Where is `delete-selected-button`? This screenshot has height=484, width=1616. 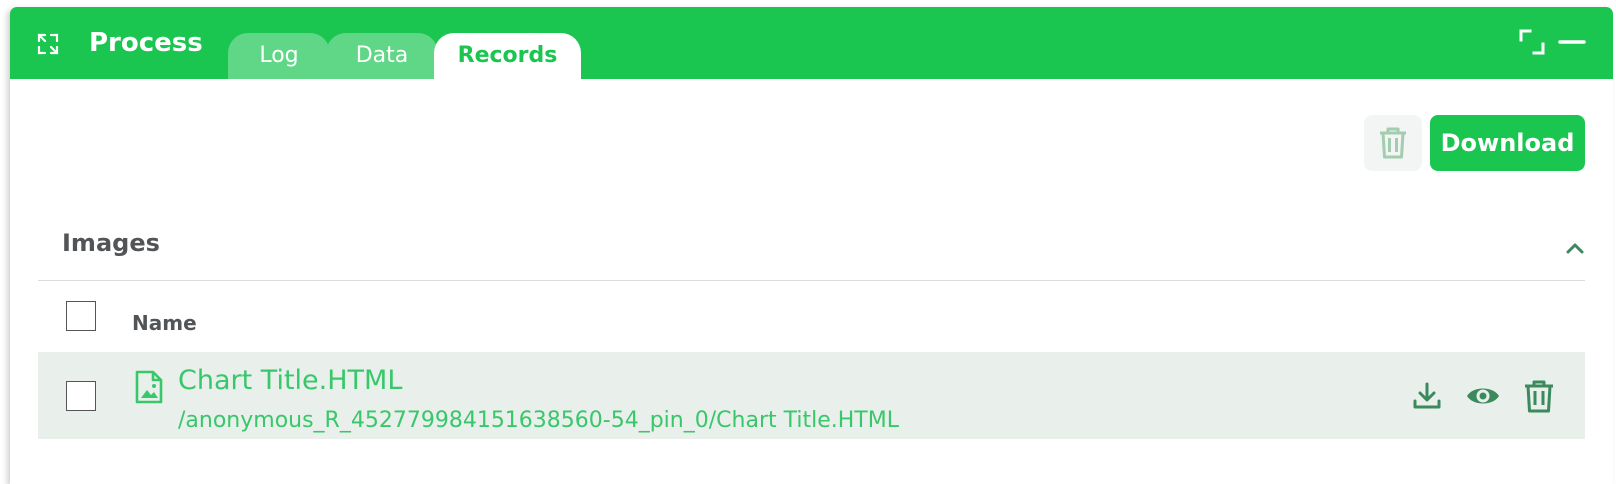 delete-selected-button is located at coordinates (1393, 143).